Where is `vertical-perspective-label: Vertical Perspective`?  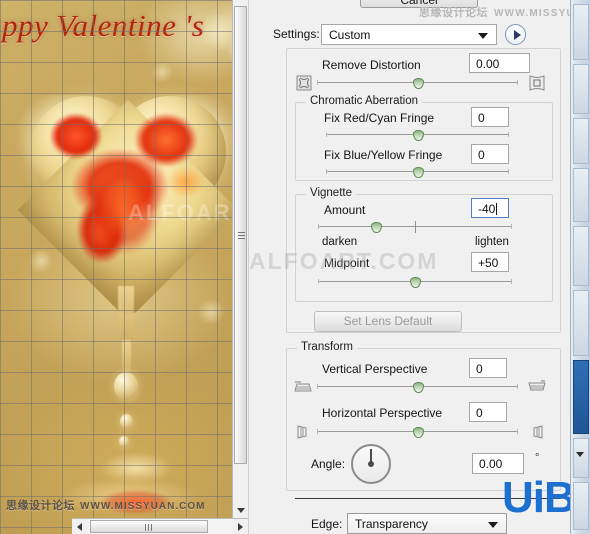
vertical-perspective-label: Vertical Perspective is located at coordinates (375, 369).